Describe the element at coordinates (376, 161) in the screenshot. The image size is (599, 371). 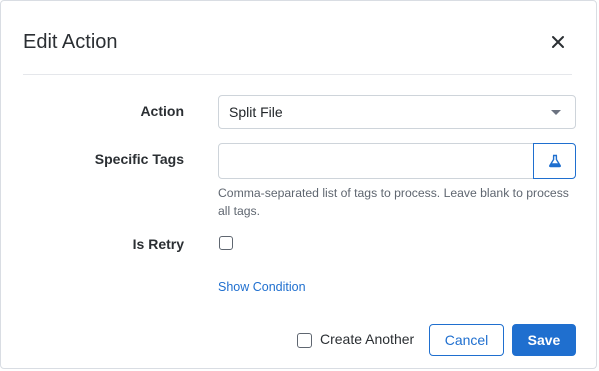
I see `specific-tags-input` at that location.